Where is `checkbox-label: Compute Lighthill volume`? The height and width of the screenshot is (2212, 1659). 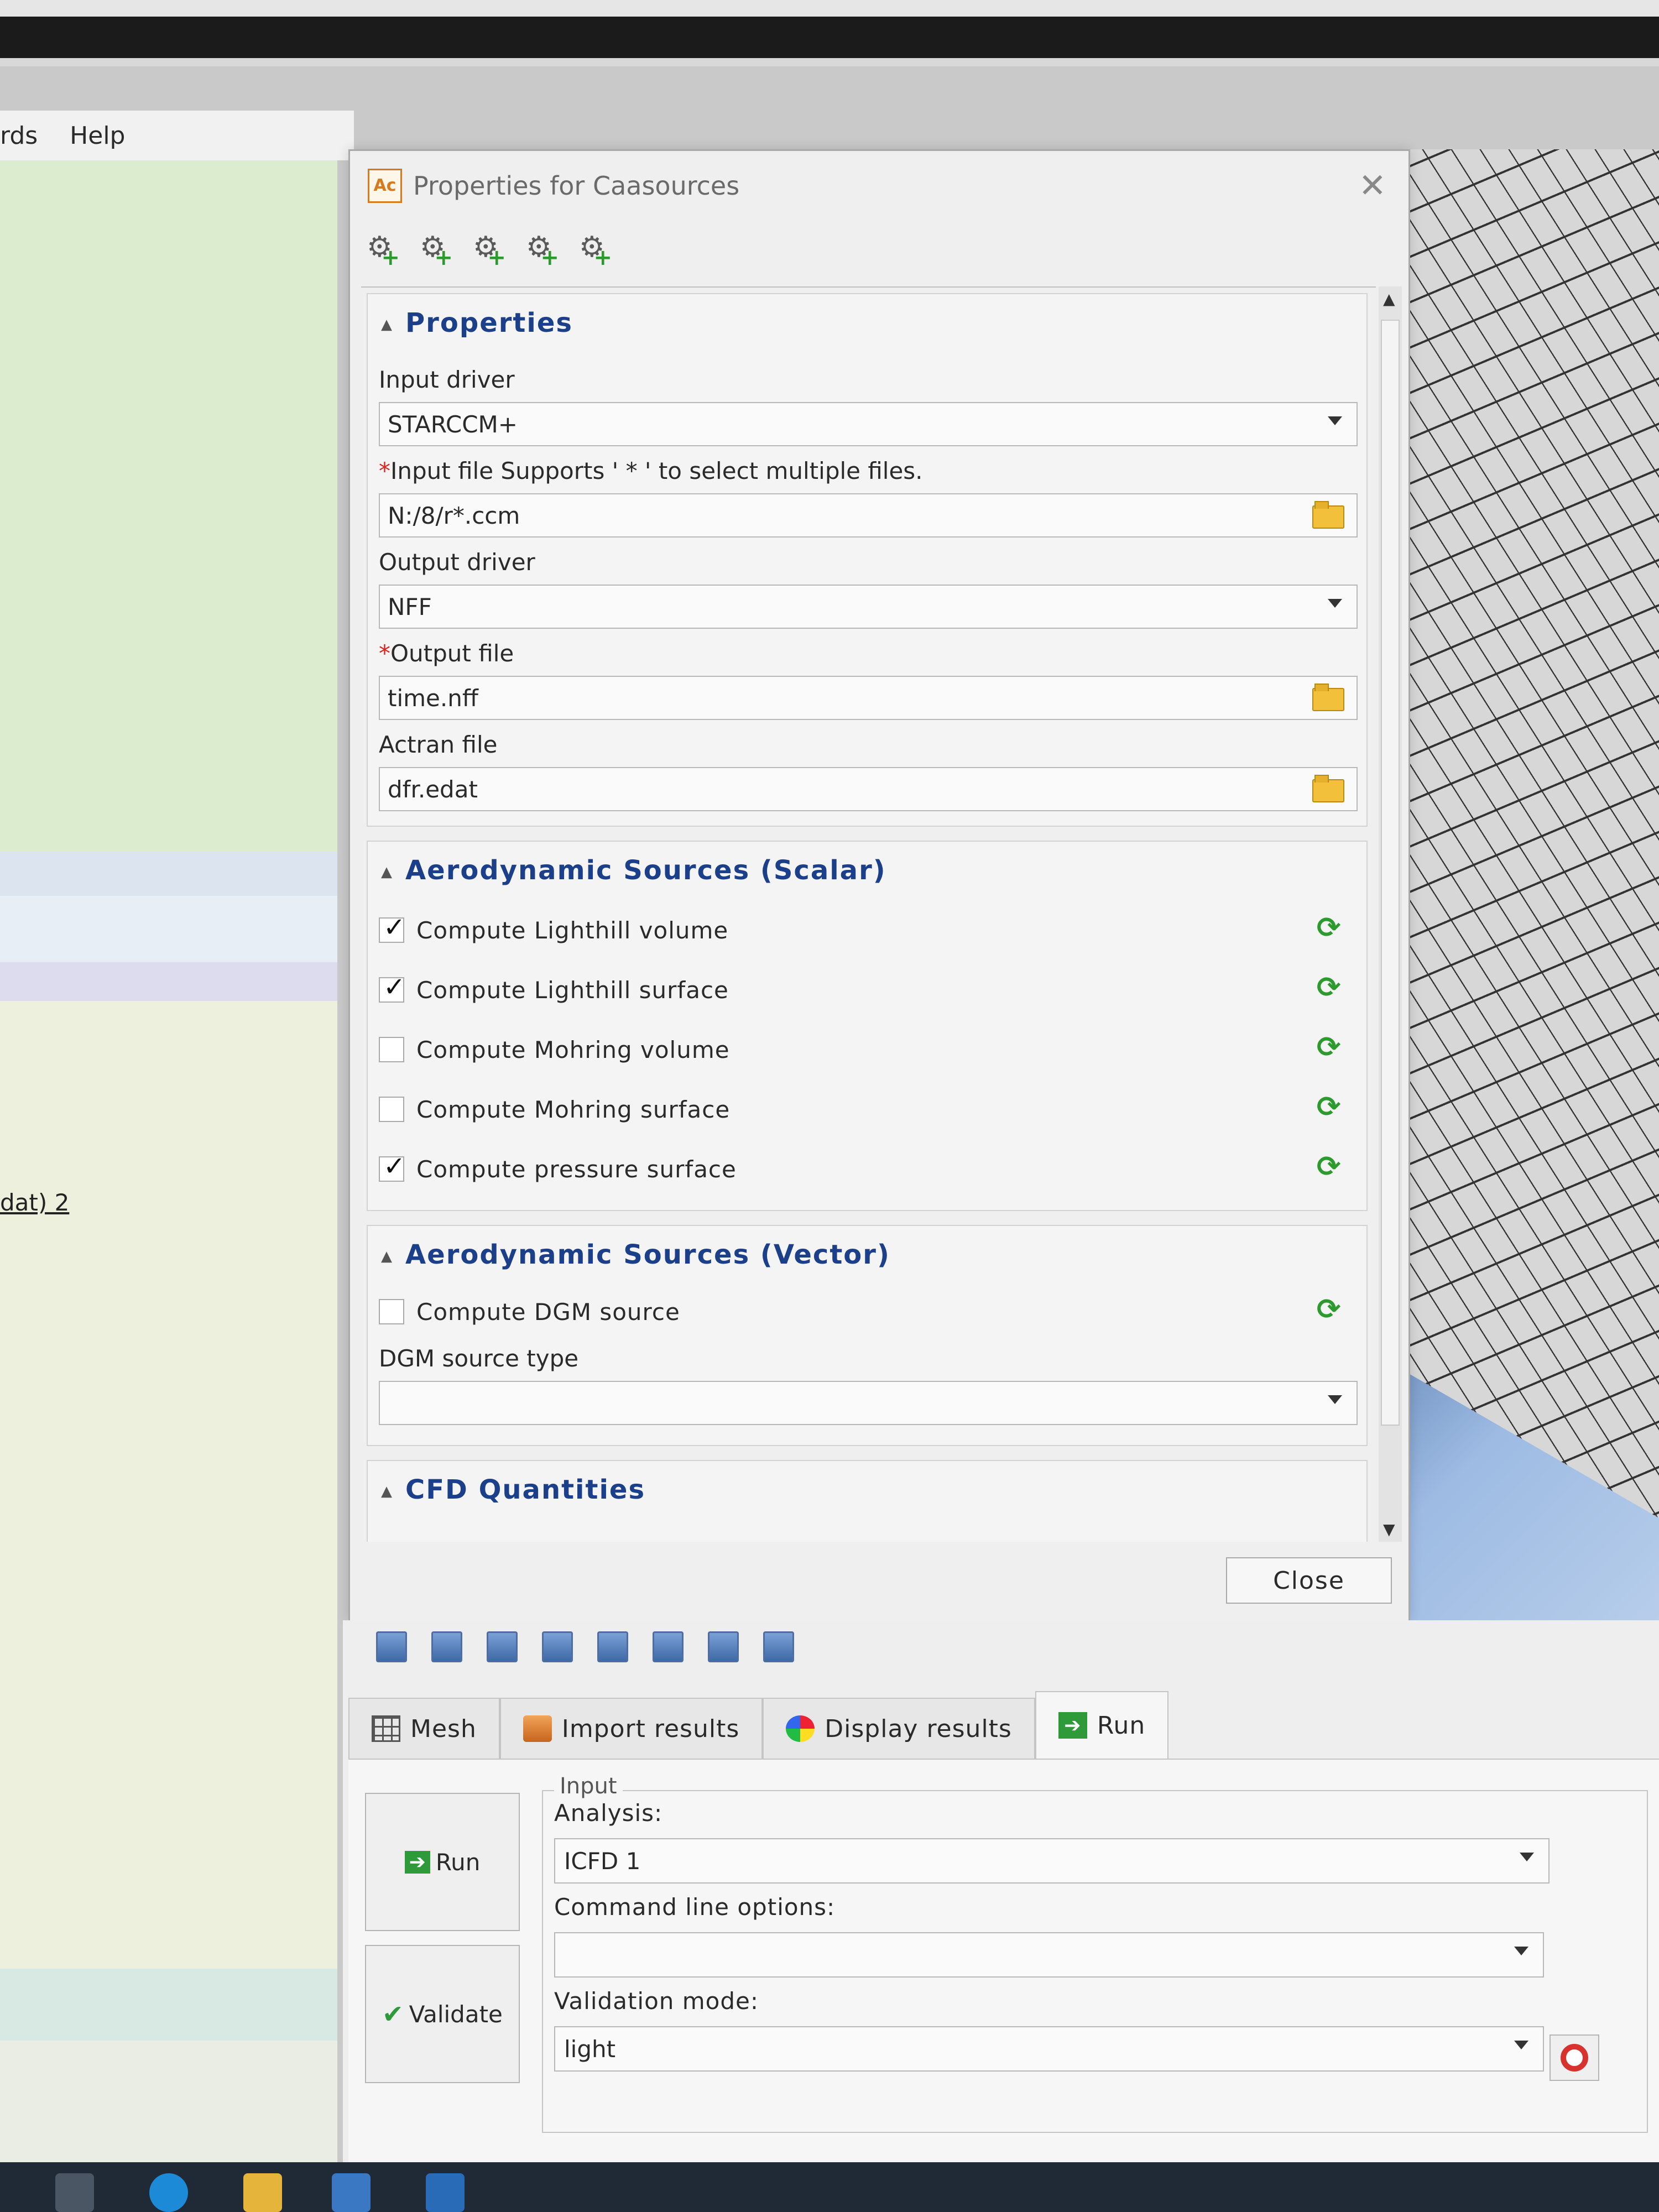 checkbox-label: Compute Lighthill volume is located at coordinates (572, 930).